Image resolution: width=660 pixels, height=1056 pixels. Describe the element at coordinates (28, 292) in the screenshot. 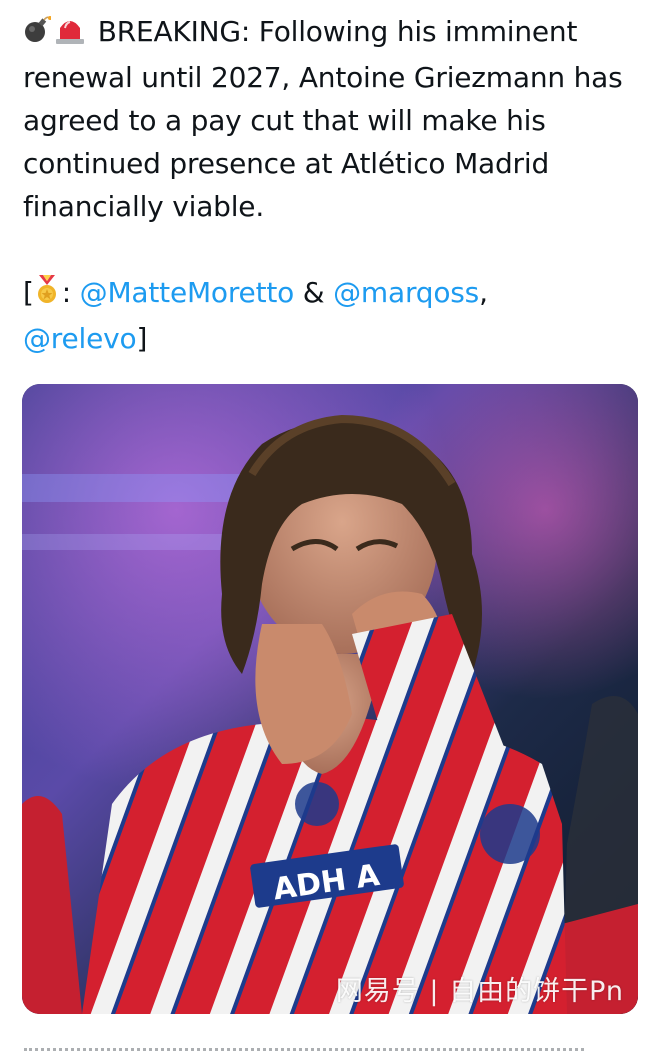

I see `open-bracket: [` at that location.